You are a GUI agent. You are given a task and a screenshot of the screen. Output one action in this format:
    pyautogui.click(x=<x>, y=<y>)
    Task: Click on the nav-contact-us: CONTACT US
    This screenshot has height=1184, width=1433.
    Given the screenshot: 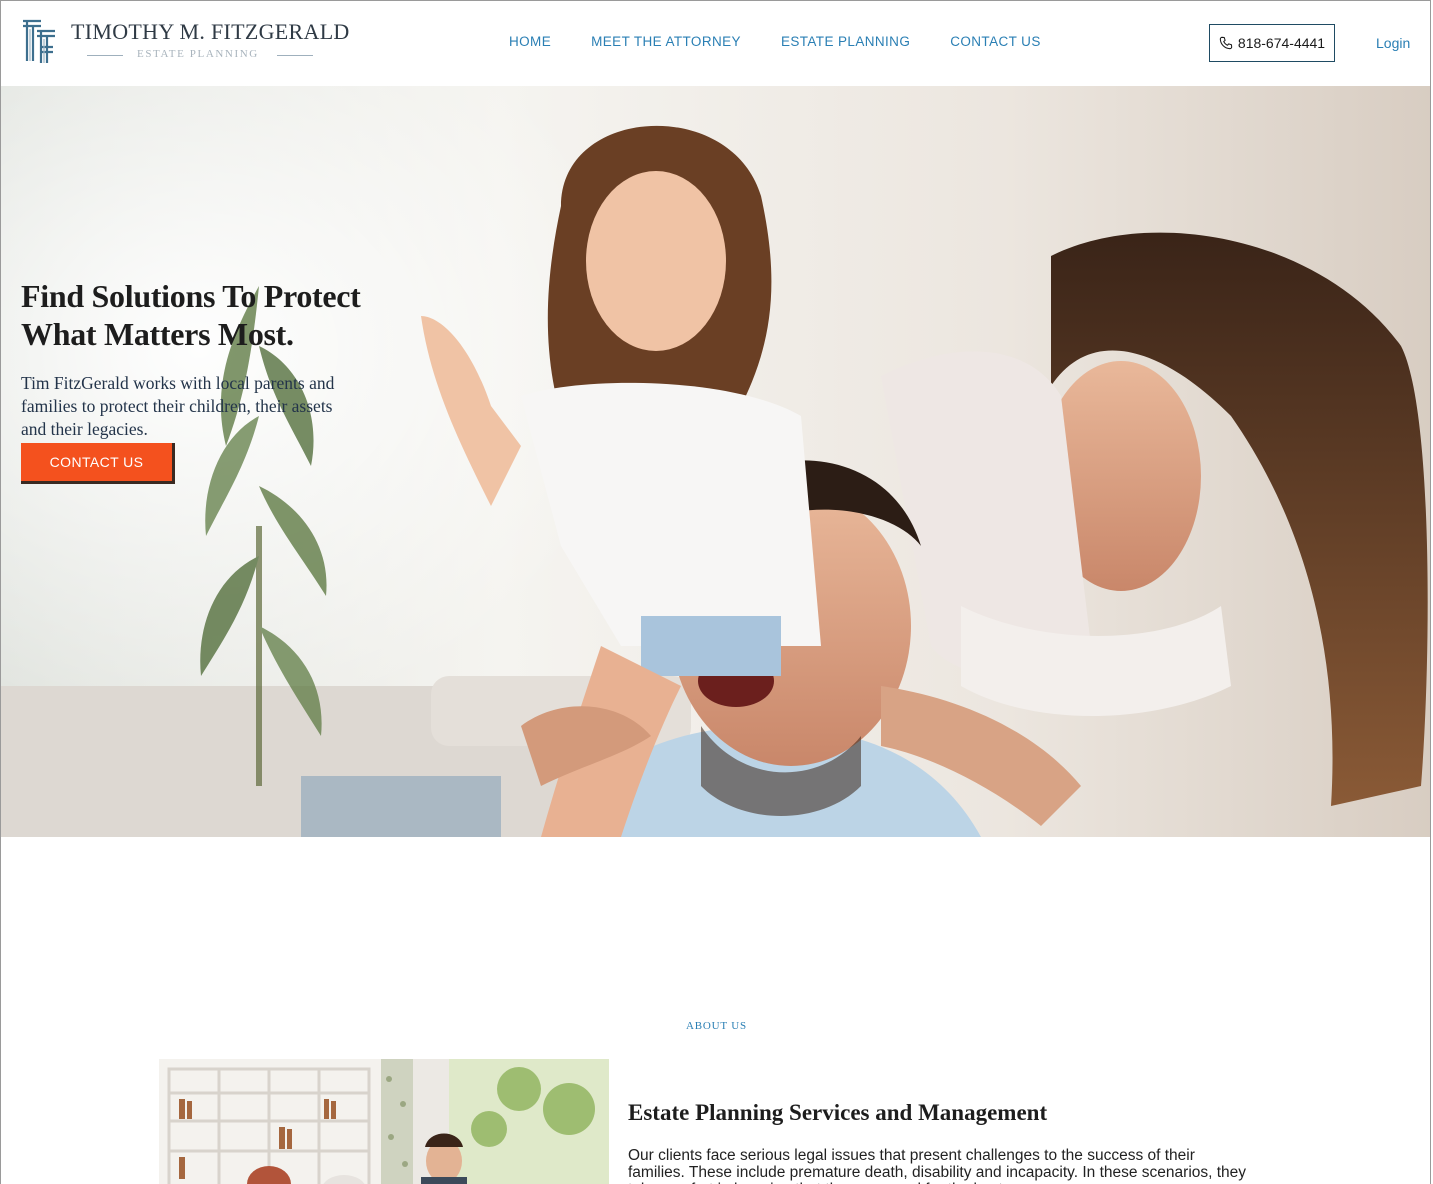 What is the action you would take?
    pyautogui.click(x=995, y=41)
    